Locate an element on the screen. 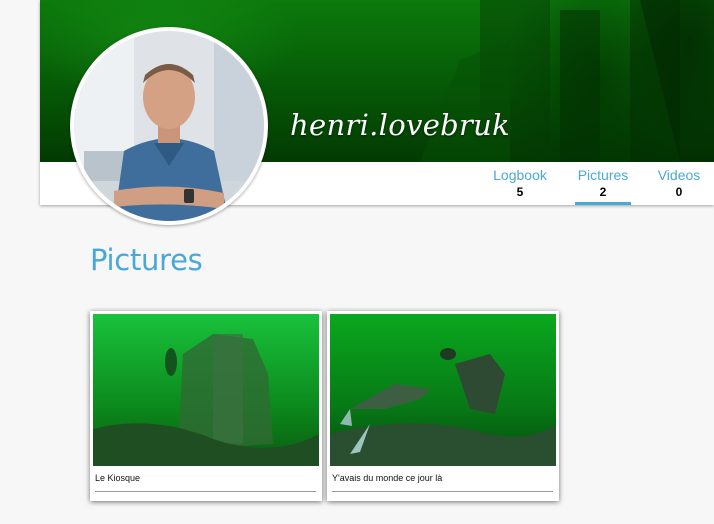 Image resolution: width=714 pixels, height=524 pixels. tab-logbook-label: Logbook is located at coordinates (520, 175).